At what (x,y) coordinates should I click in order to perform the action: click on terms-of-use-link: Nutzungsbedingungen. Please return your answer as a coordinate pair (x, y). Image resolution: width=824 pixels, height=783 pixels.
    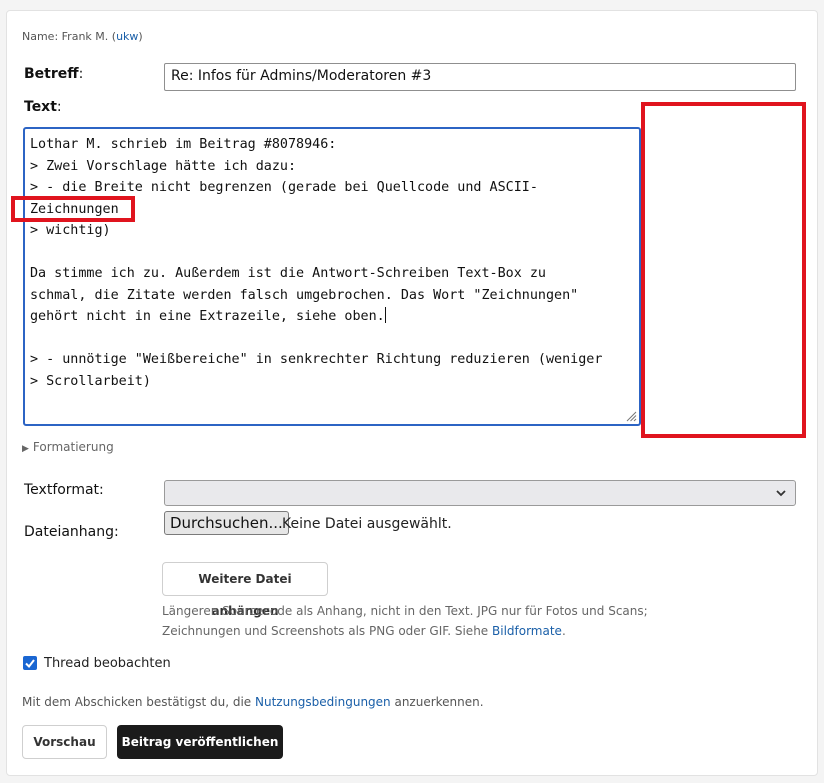
    Looking at the image, I should click on (323, 702).